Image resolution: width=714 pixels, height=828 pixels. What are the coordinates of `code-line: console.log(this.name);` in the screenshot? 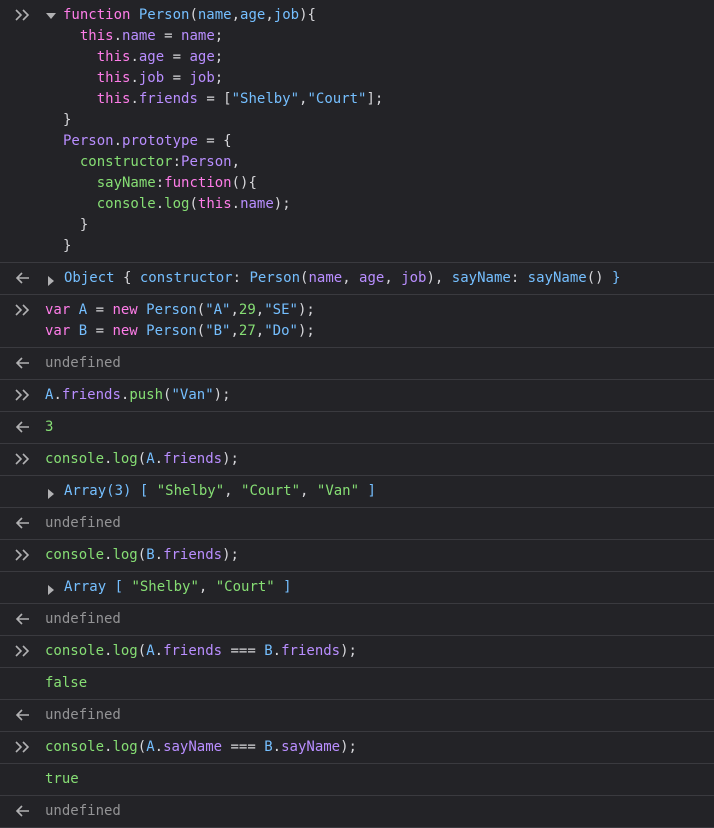 It's located at (177, 204).